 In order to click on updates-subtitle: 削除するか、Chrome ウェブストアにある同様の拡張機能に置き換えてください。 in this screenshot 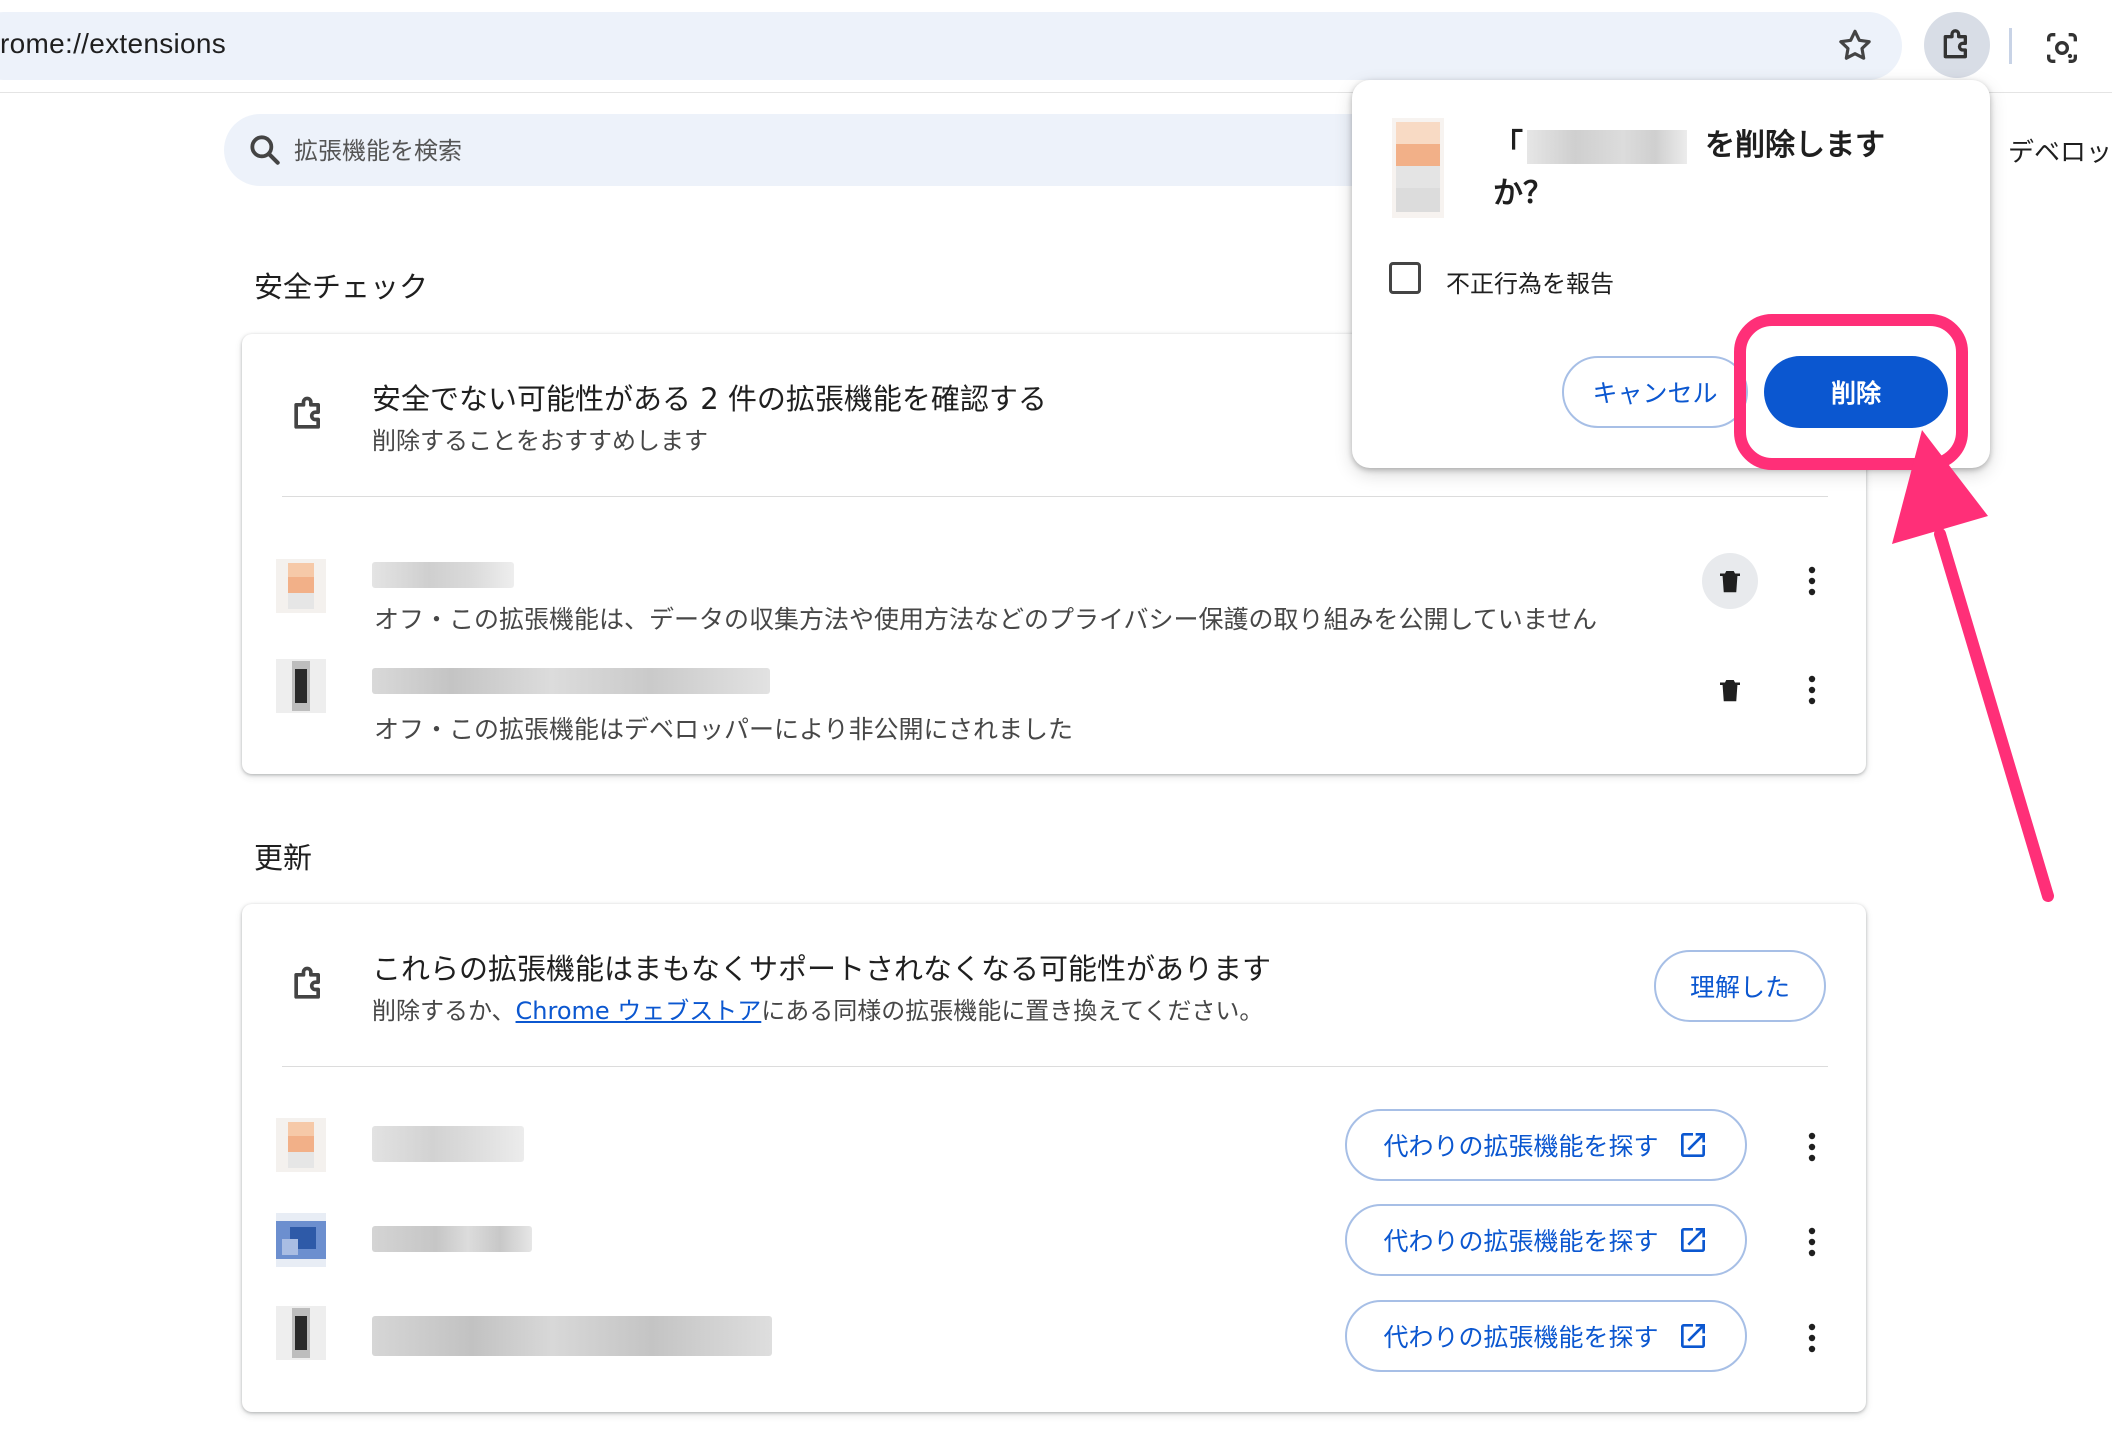, I will do `click(817, 1008)`.